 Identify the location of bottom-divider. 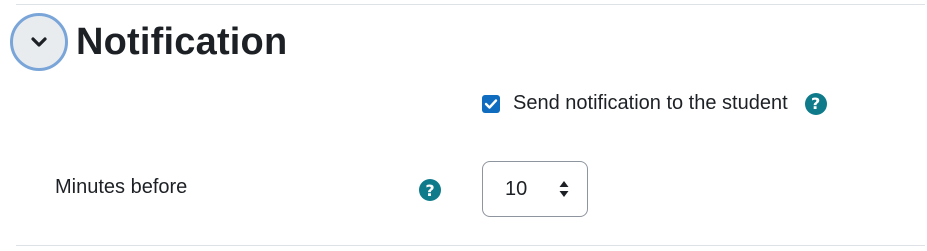
(470, 245).